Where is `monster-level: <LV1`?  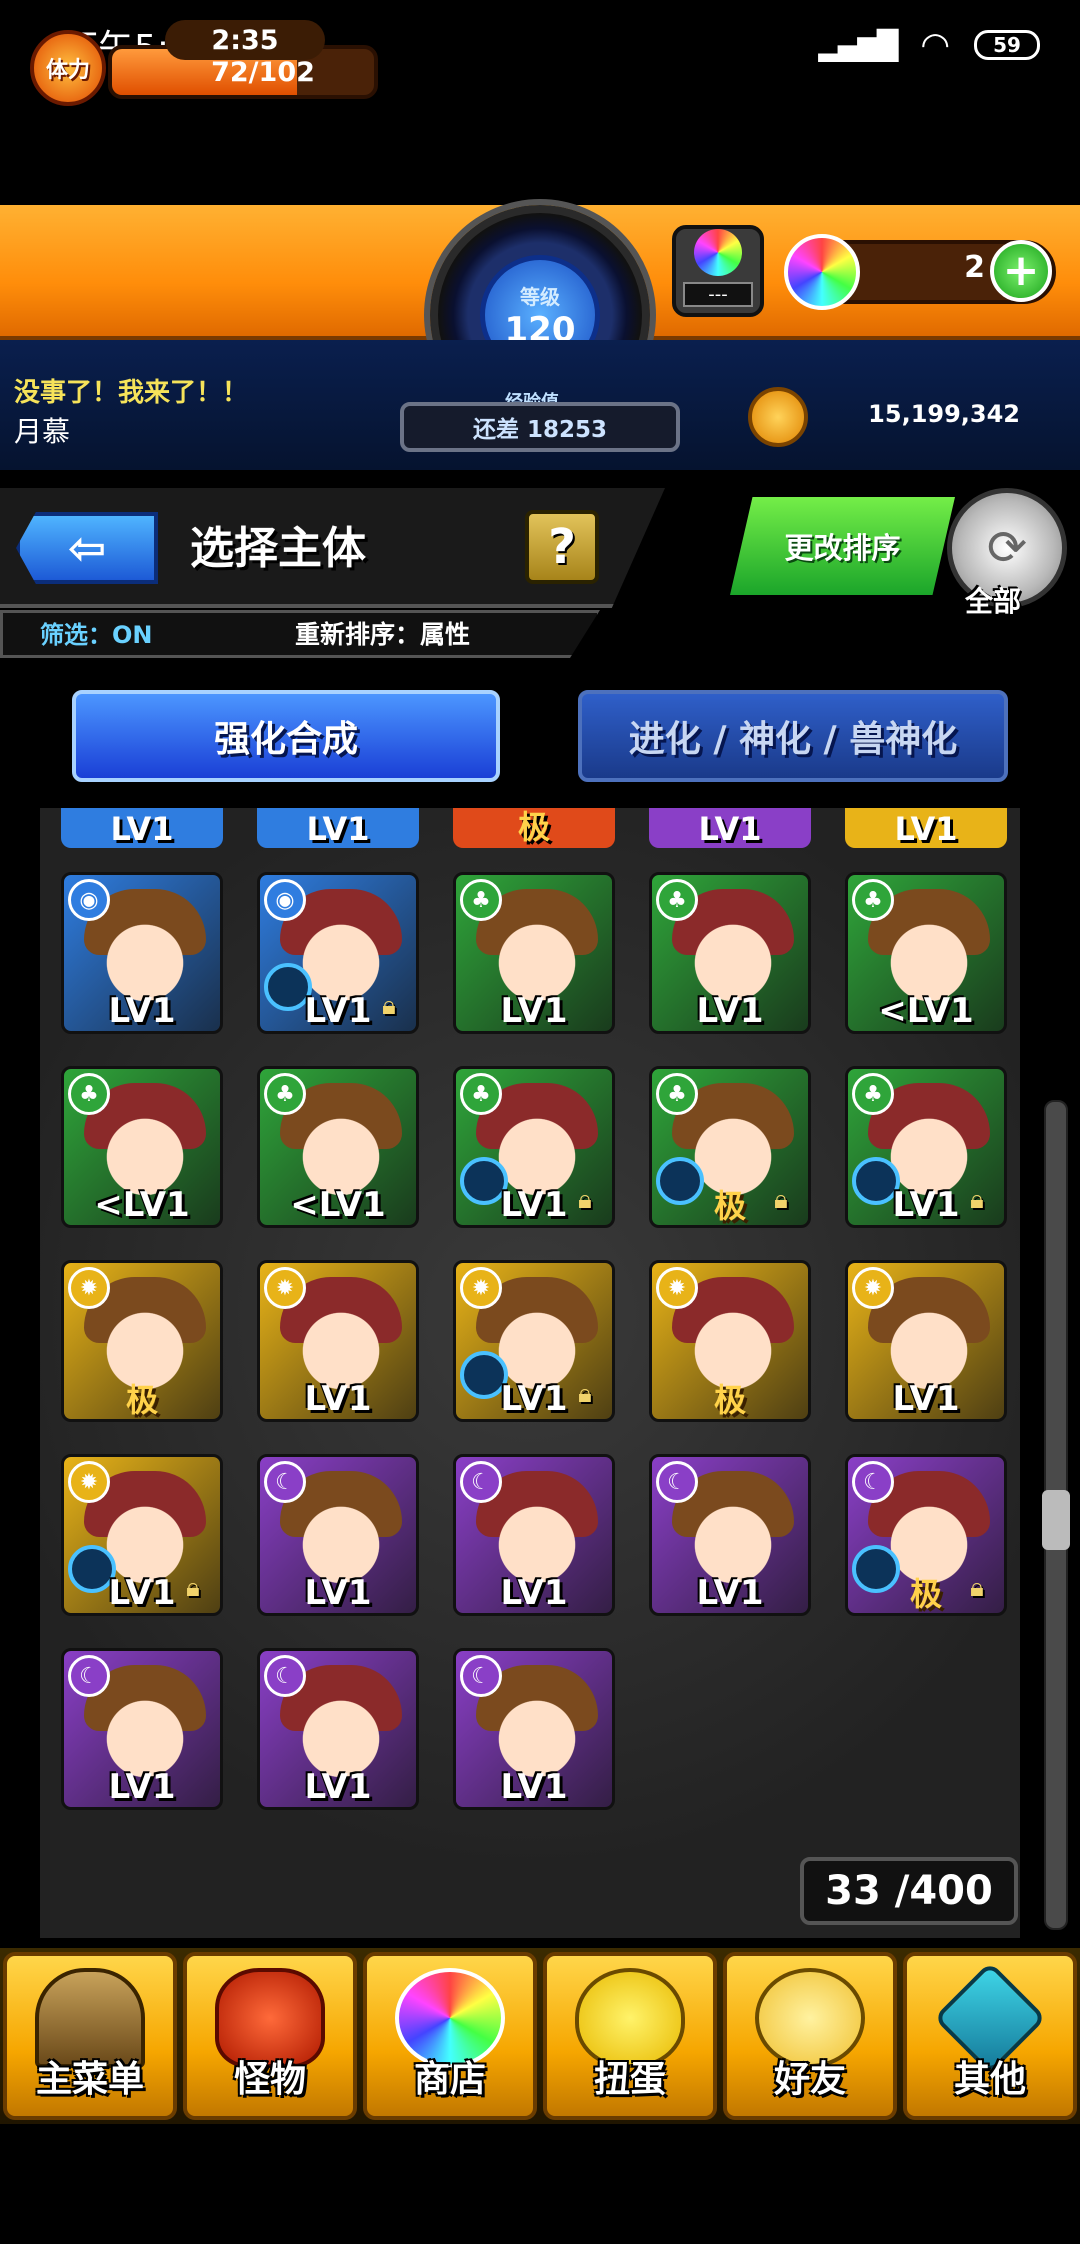
monster-level: <LV1 is located at coordinates (142, 1205).